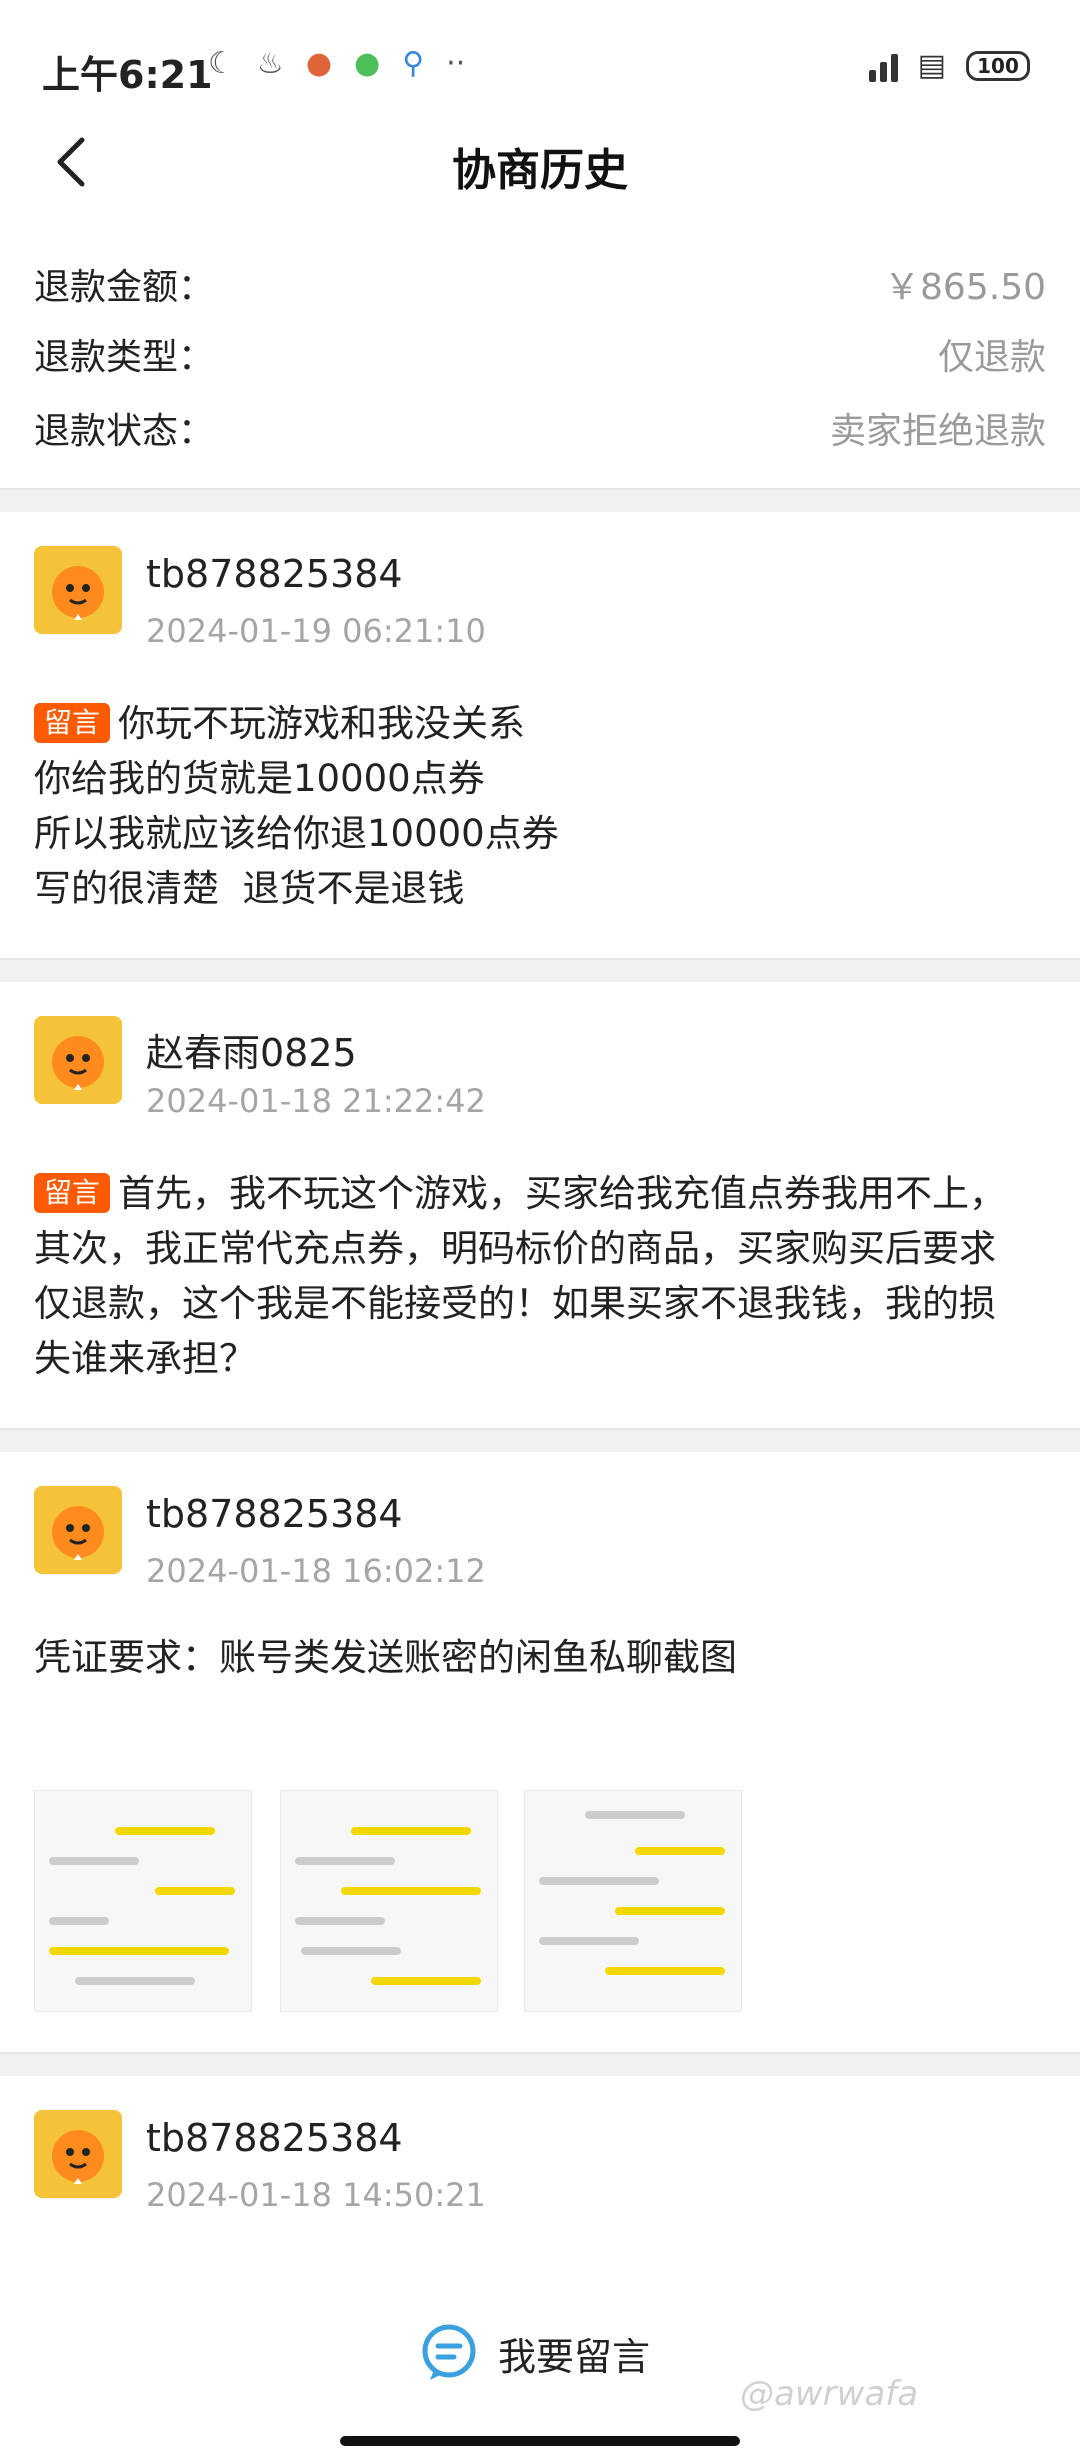 The height and width of the screenshot is (2460, 1080). What do you see at coordinates (449, 2352) in the screenshot?
I see `chat-bubble-icon` at bounding box center [449, 2352].